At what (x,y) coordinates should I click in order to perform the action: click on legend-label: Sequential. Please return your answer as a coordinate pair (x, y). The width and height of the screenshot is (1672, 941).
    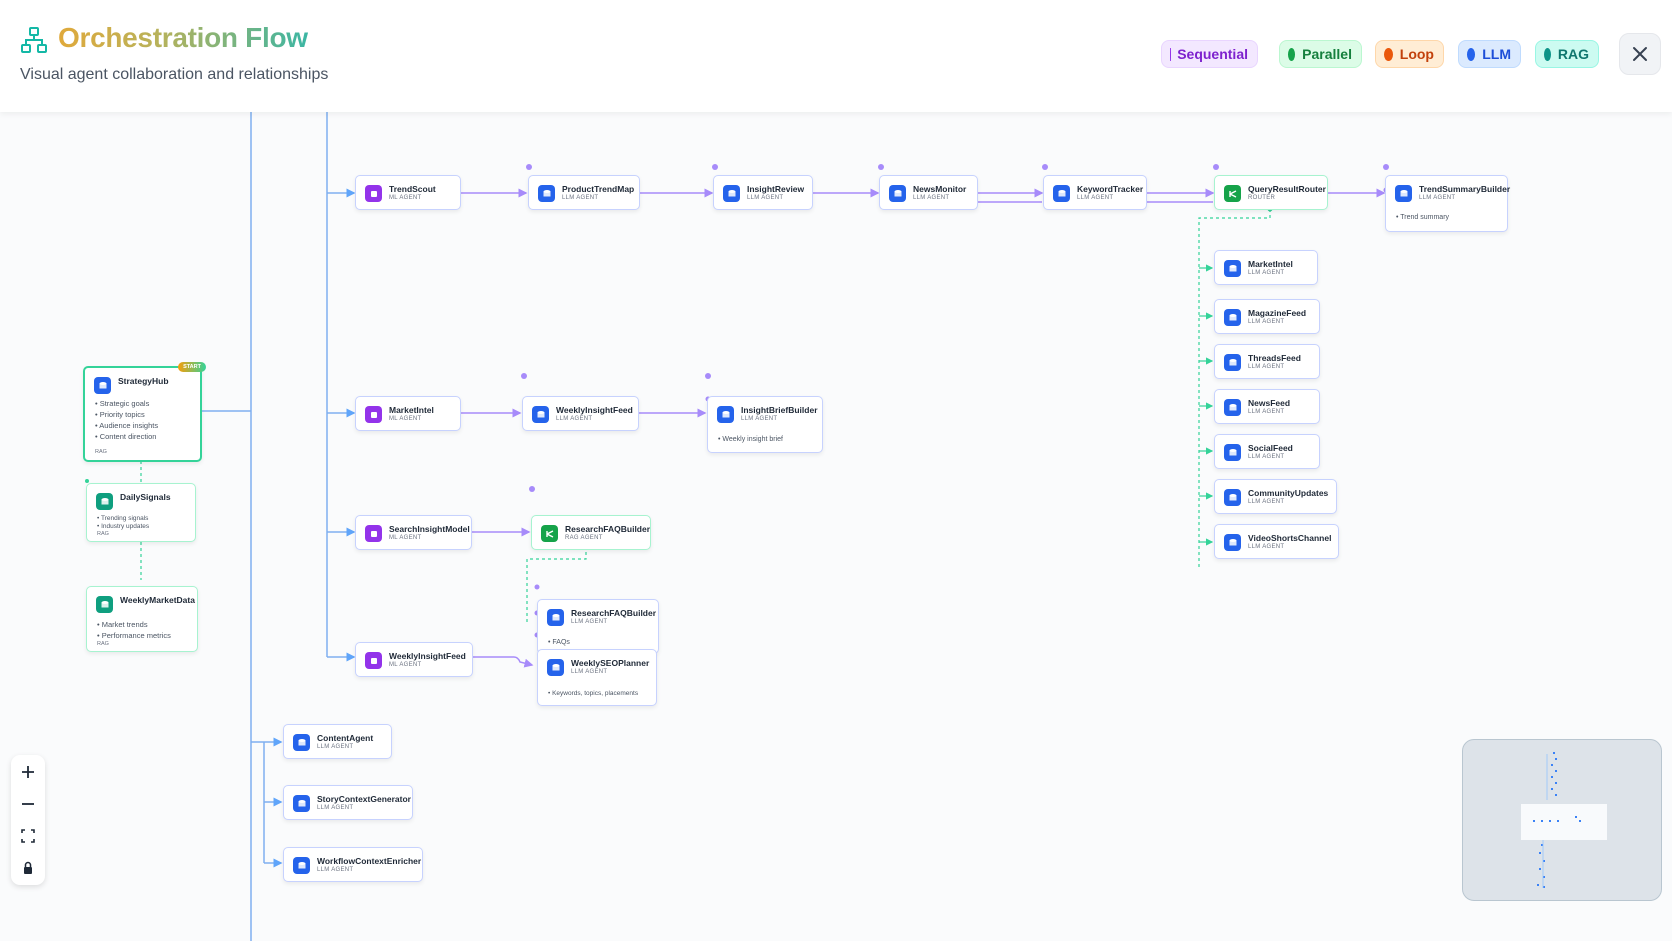
    Looking at the image, I should click on (1212, 54).